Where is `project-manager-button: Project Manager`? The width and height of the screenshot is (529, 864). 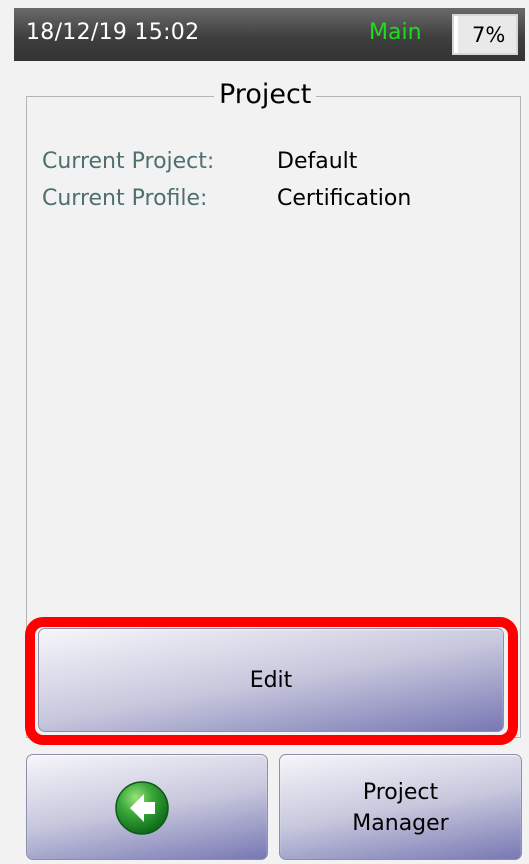
project-manager-button: Project Manager is located at coordinates (400, 807).